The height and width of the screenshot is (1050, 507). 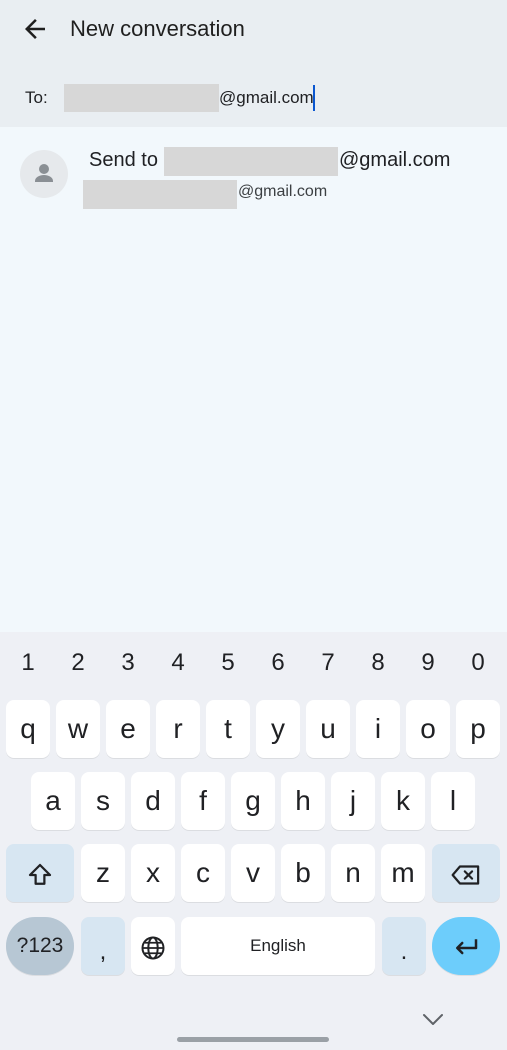 What do you see at coordinates (253, 1039) in the screenshot?
I see `navigation-handle` at bounding box center [253, 1039].